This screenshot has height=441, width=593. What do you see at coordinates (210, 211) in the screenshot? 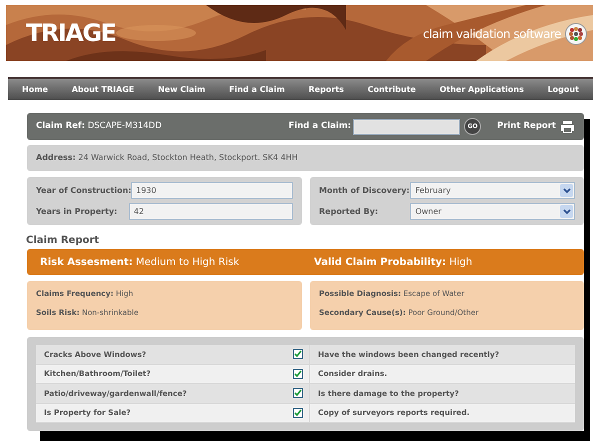
I see `input-field: 42` at bounding box center [210, 211].